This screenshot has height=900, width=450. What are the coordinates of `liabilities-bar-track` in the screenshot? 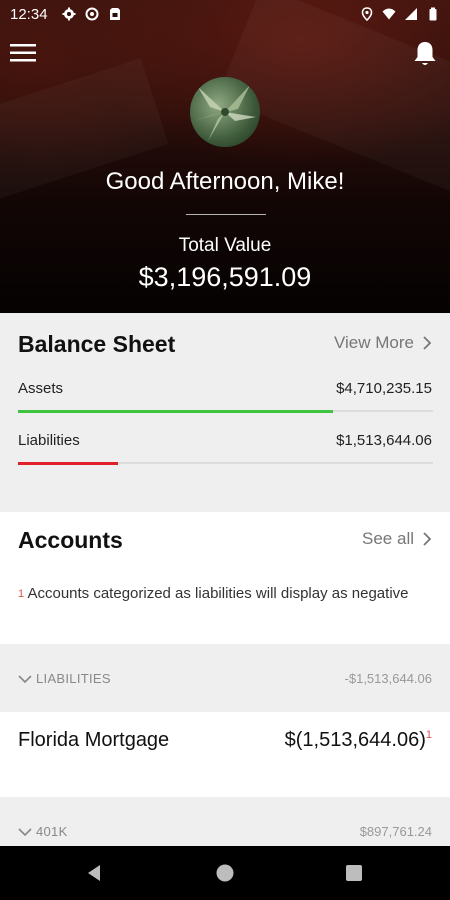 It's located at (225, 463).